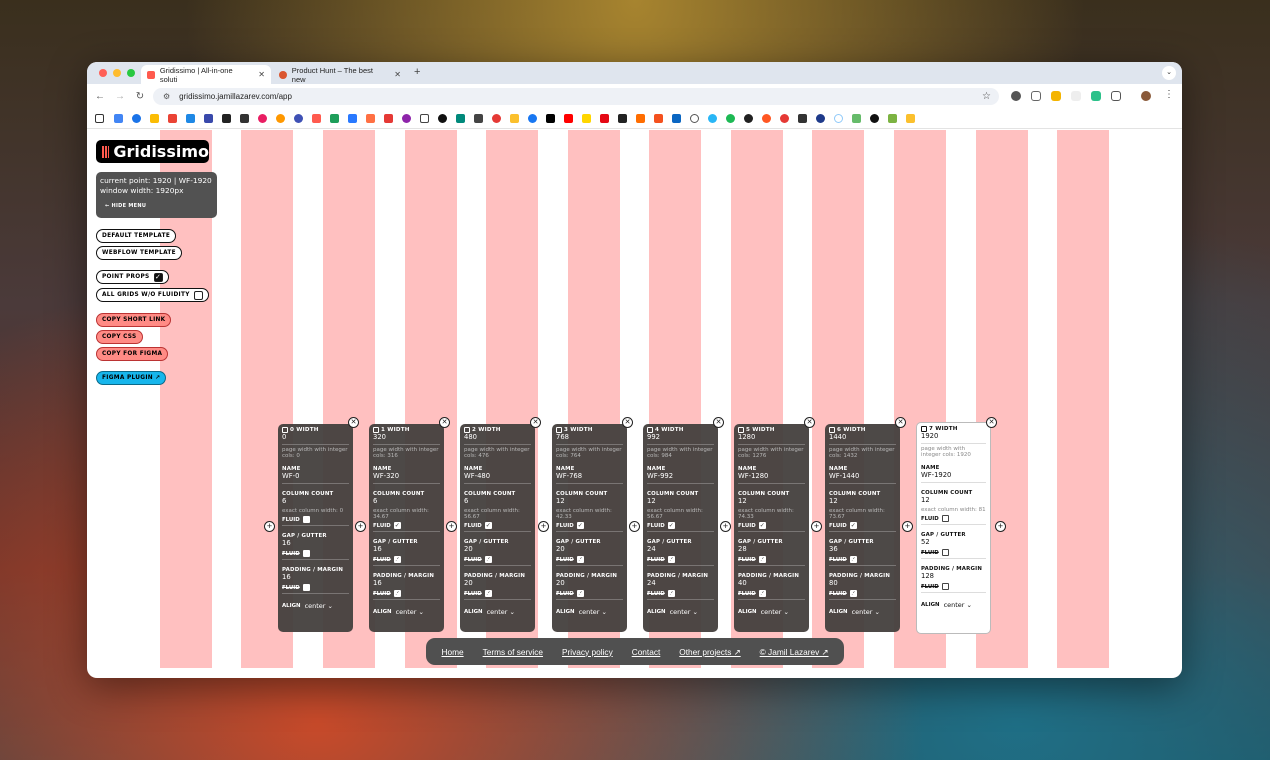 The width and height of the screenshot is (1270, 760). I want to click on close-window-button, so click(103, 73).